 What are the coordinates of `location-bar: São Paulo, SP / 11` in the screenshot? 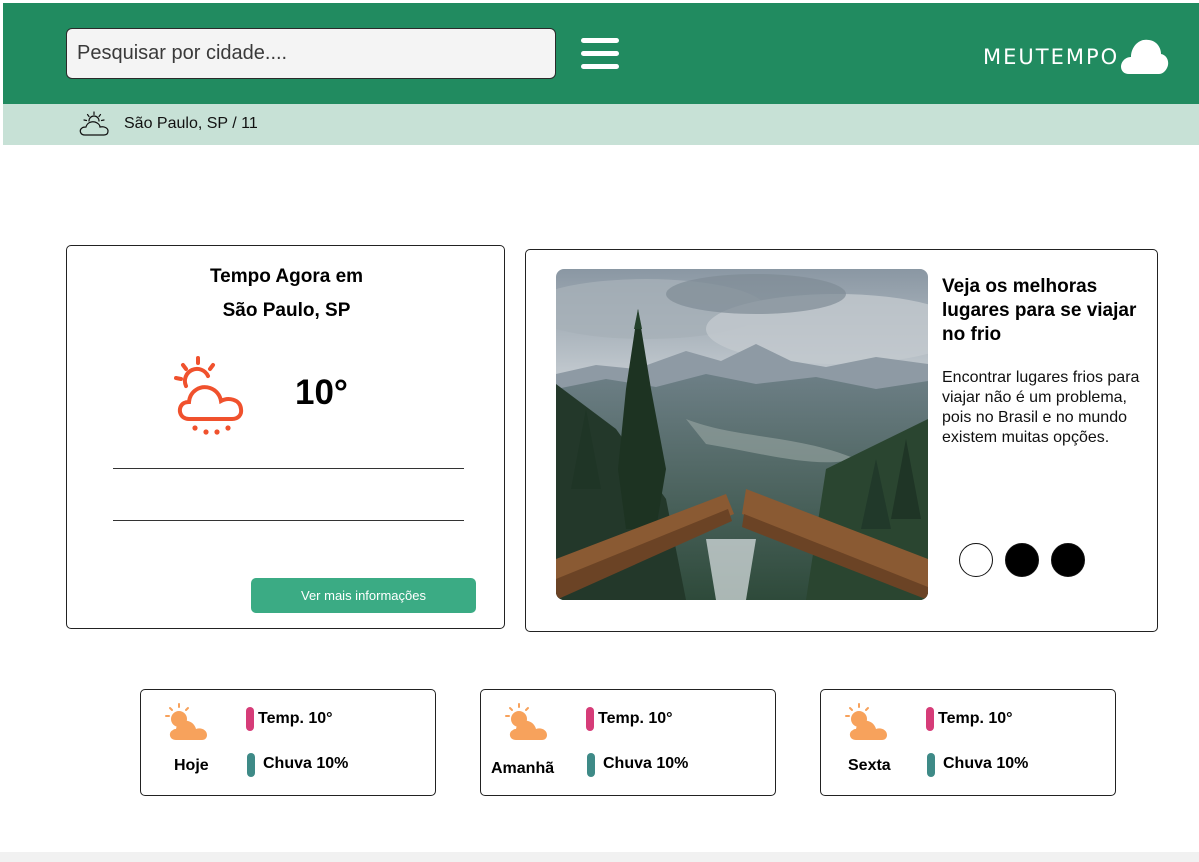 It's located at (601, 124).